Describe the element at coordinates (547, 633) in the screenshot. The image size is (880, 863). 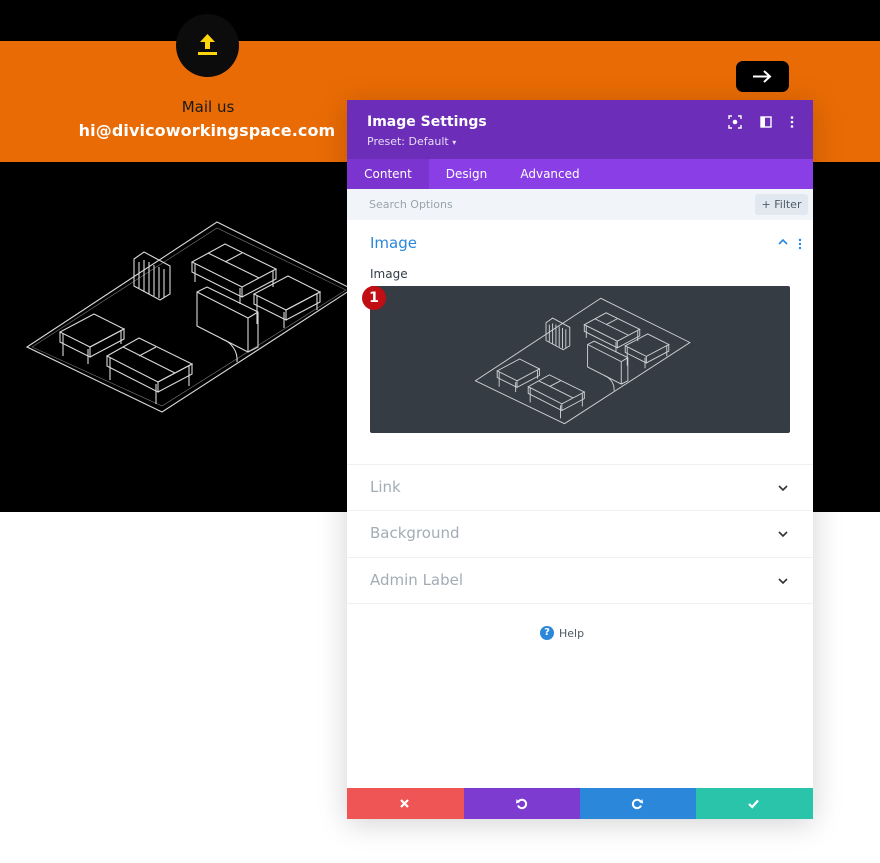
I see `help-icon: ?` at that location.